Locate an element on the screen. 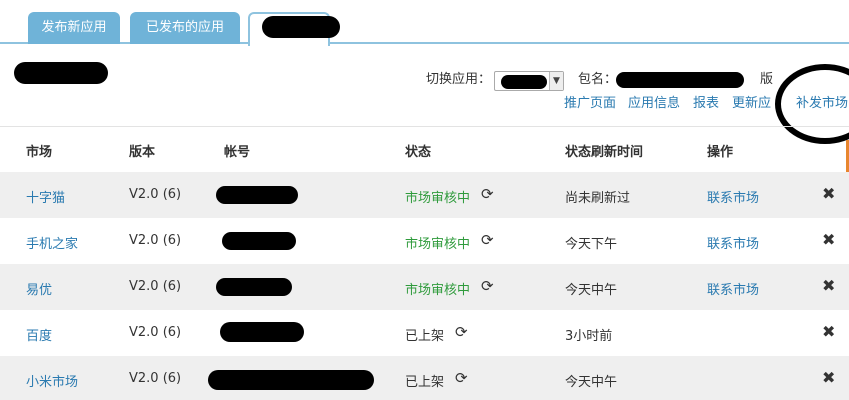 The width and height of the screenshot is (849, 400). tab-published-apps: 已发布的应用 is located at coordinates (185, 28).